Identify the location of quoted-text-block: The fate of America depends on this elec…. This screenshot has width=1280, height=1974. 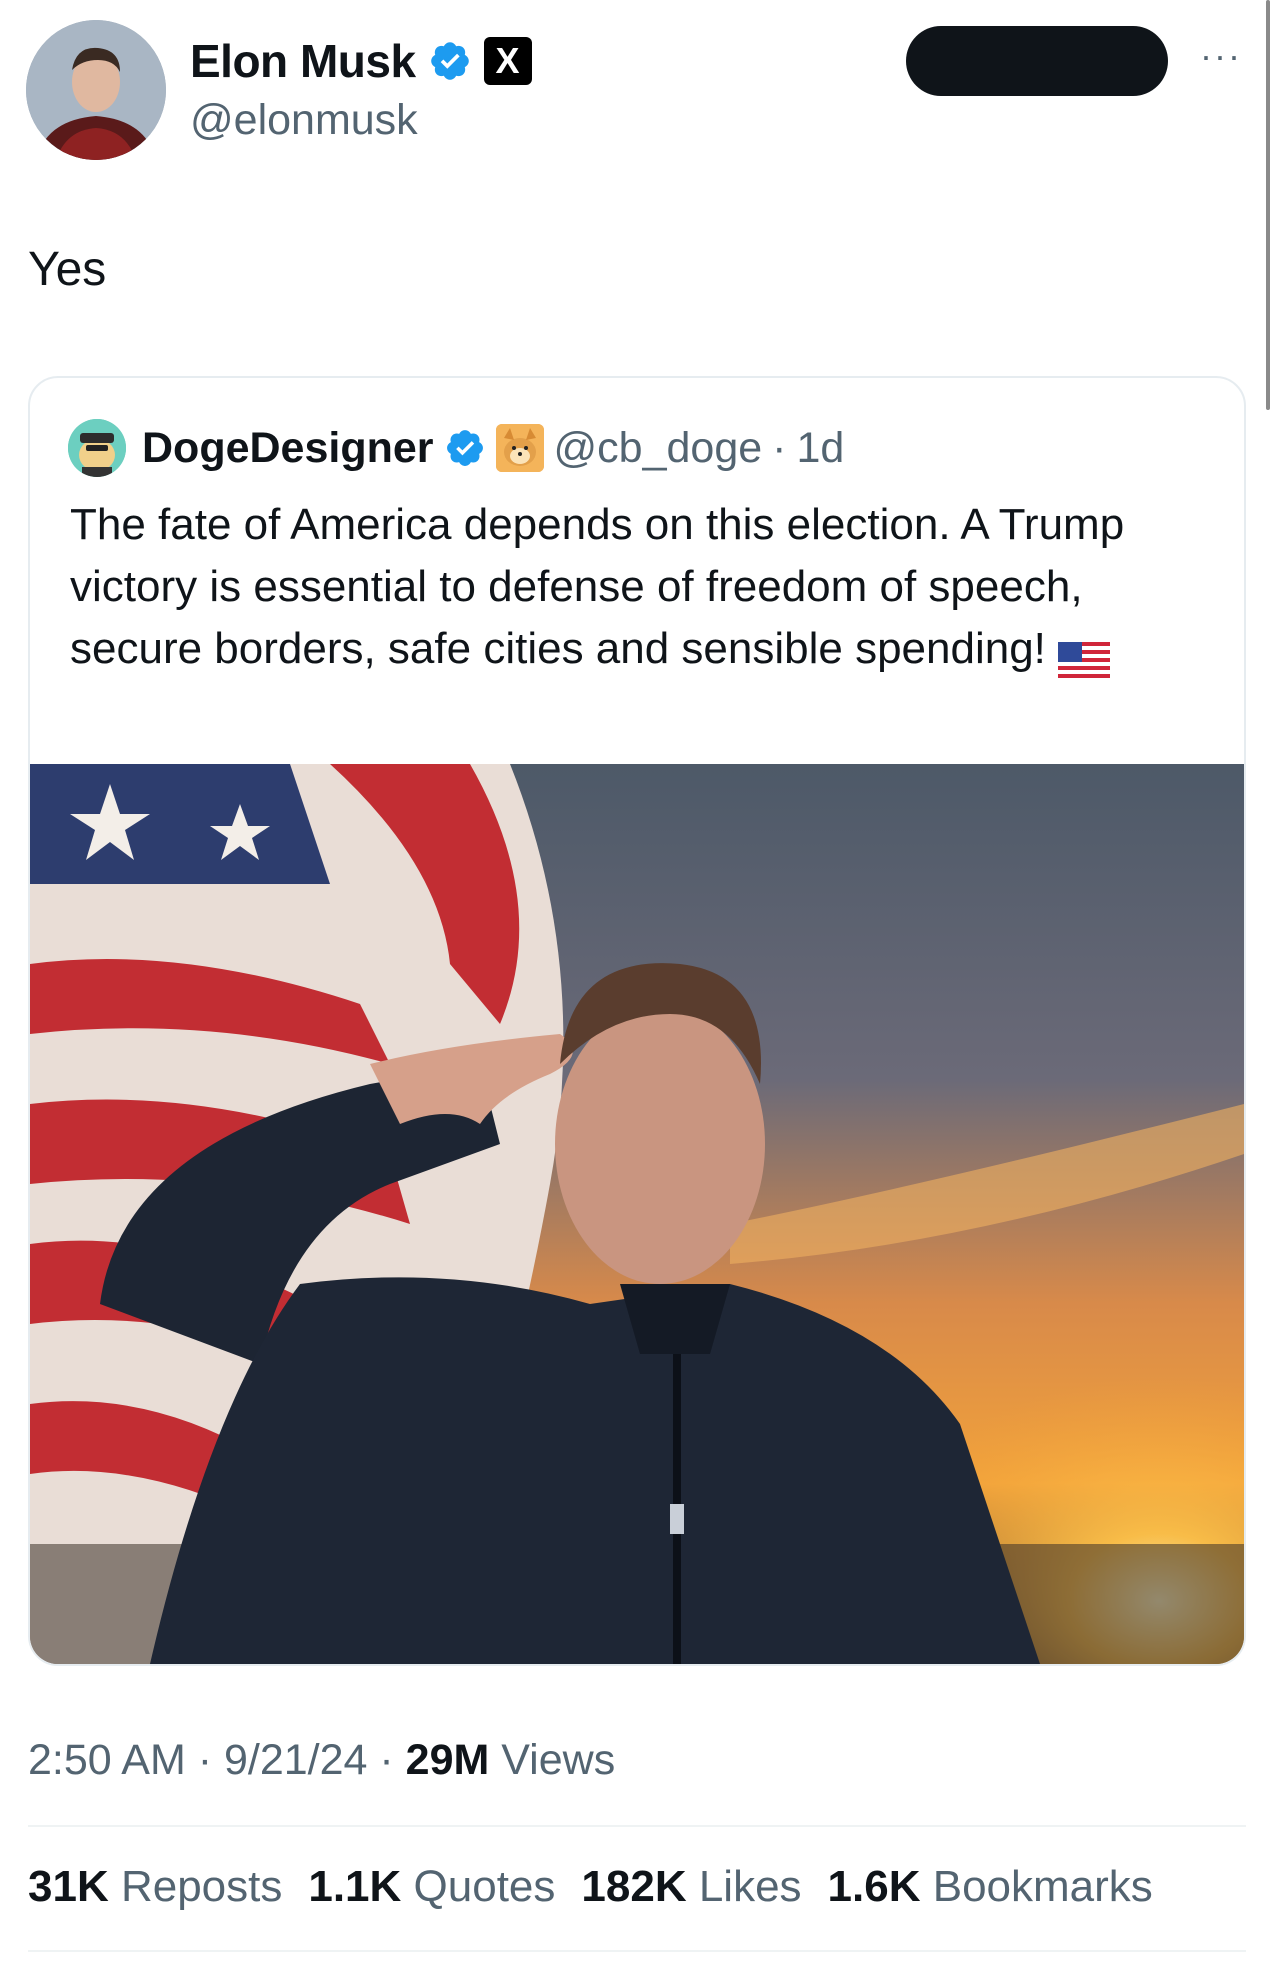
(635, 587).